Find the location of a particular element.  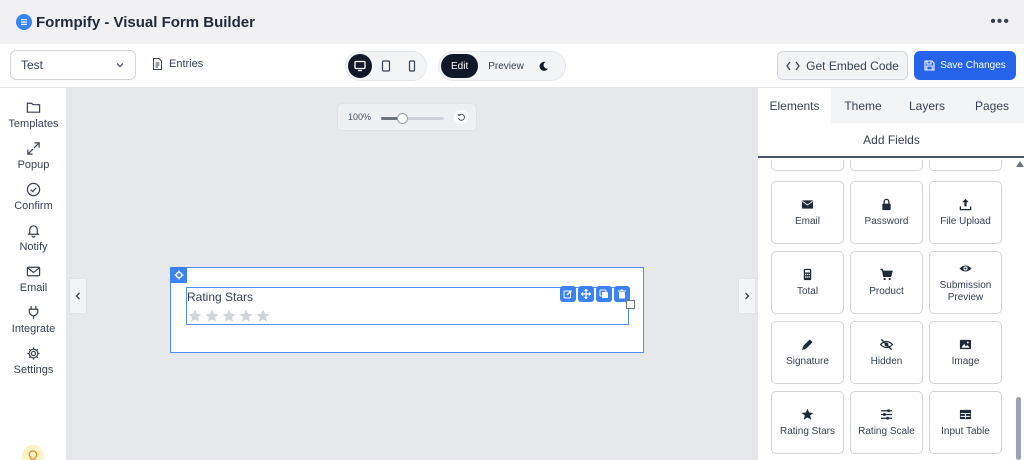

save-changes-button: Save Changes is located at coordinates (965, 65).